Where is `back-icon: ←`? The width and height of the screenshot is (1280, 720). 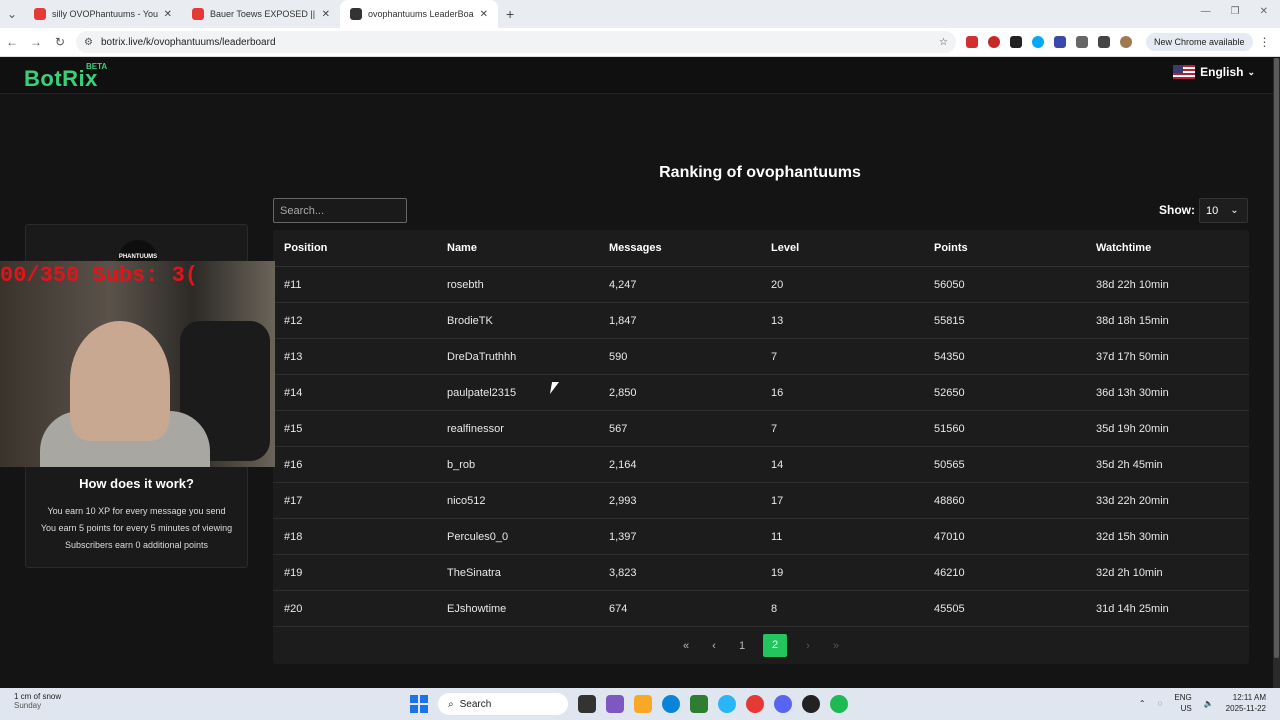
back-icon: ← is located at coordinates (12, 42).